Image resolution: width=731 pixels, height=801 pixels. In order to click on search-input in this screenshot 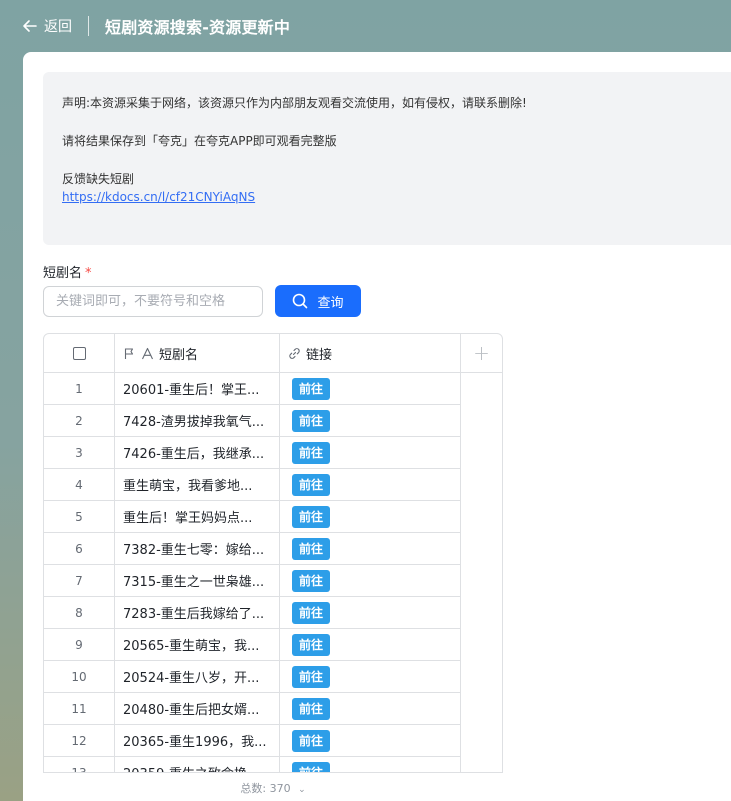, I will do `click(153, 301)`.